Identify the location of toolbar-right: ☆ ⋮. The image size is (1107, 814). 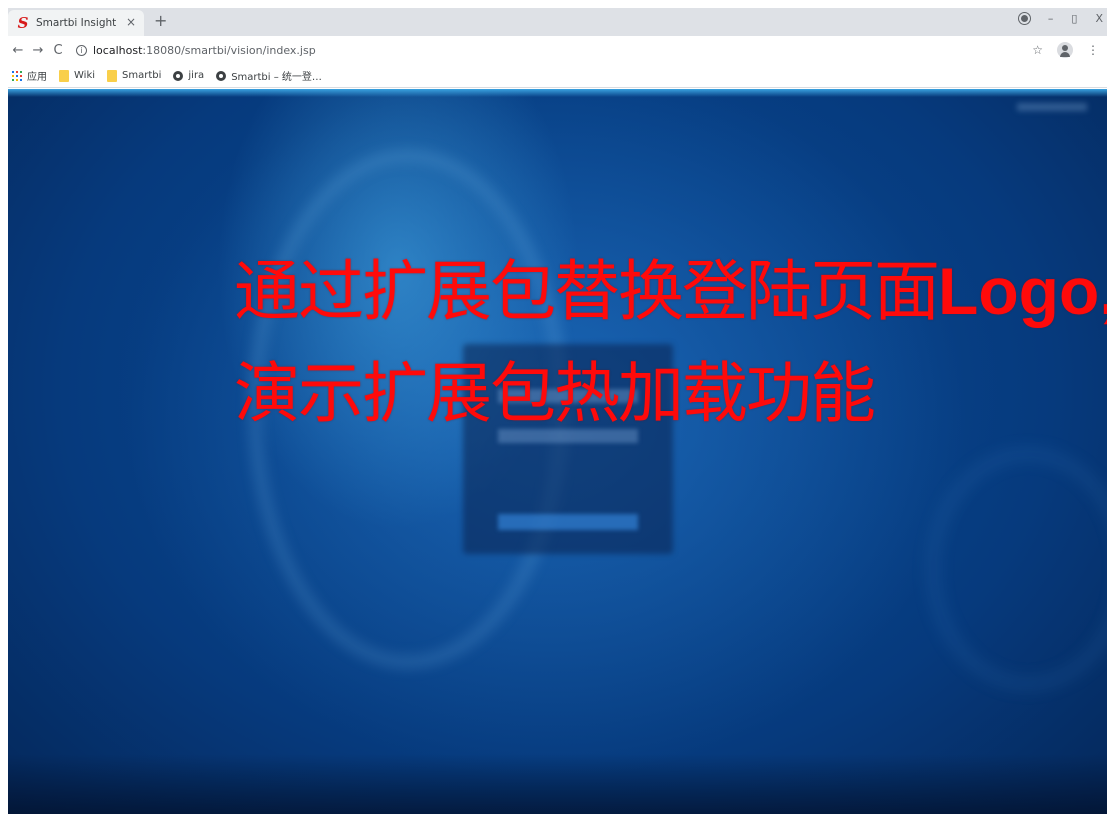
(1065, 50).